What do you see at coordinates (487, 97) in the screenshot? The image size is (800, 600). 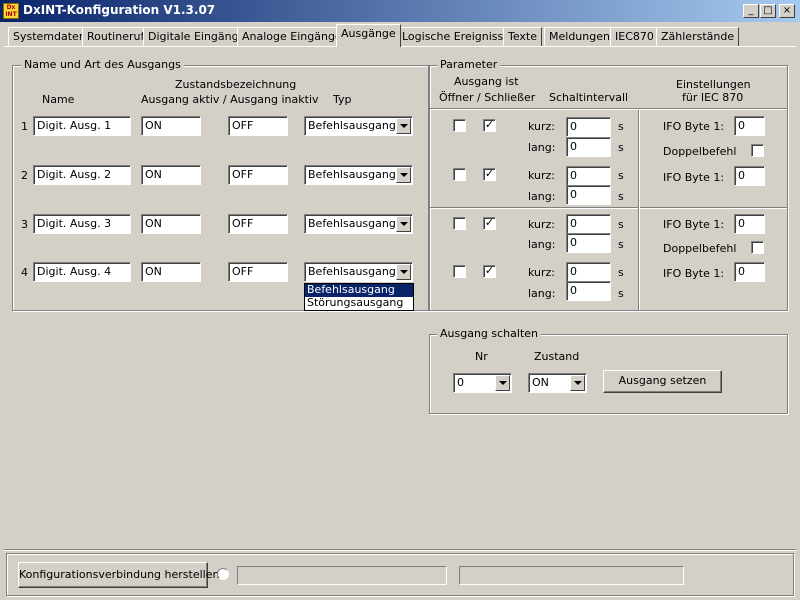 I see `hdr-oeffner-schliesser: Öffner / Schließer` at bounding box center [487, 97].